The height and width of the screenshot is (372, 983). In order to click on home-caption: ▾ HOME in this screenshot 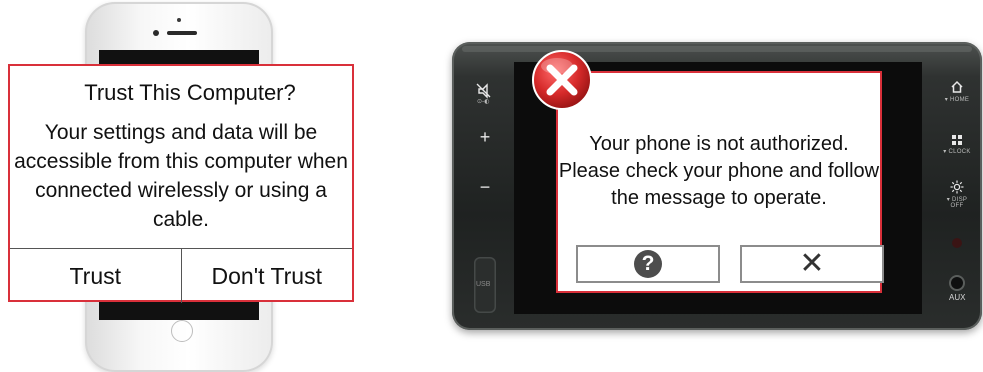, I will do `click(957, 100)`.